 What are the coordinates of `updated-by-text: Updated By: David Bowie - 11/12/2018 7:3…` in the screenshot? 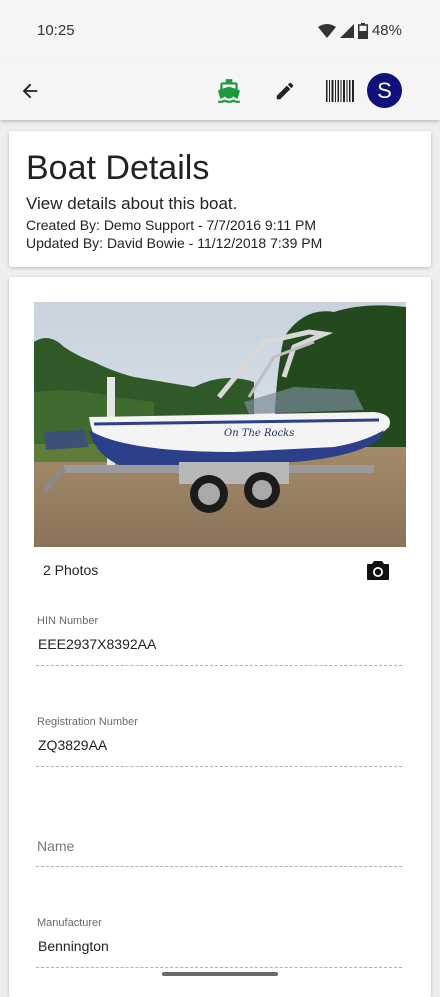 It's located at (174, 243).